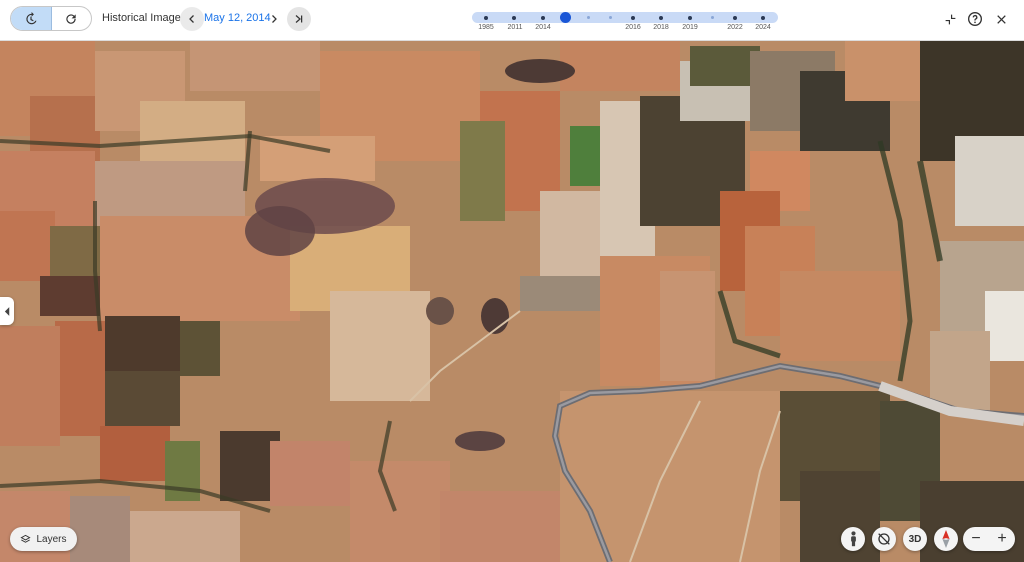 Image resolution: width=1024 pixels, height=562 pixels. I want to click on zoom-control: − +, so click(989, 539).